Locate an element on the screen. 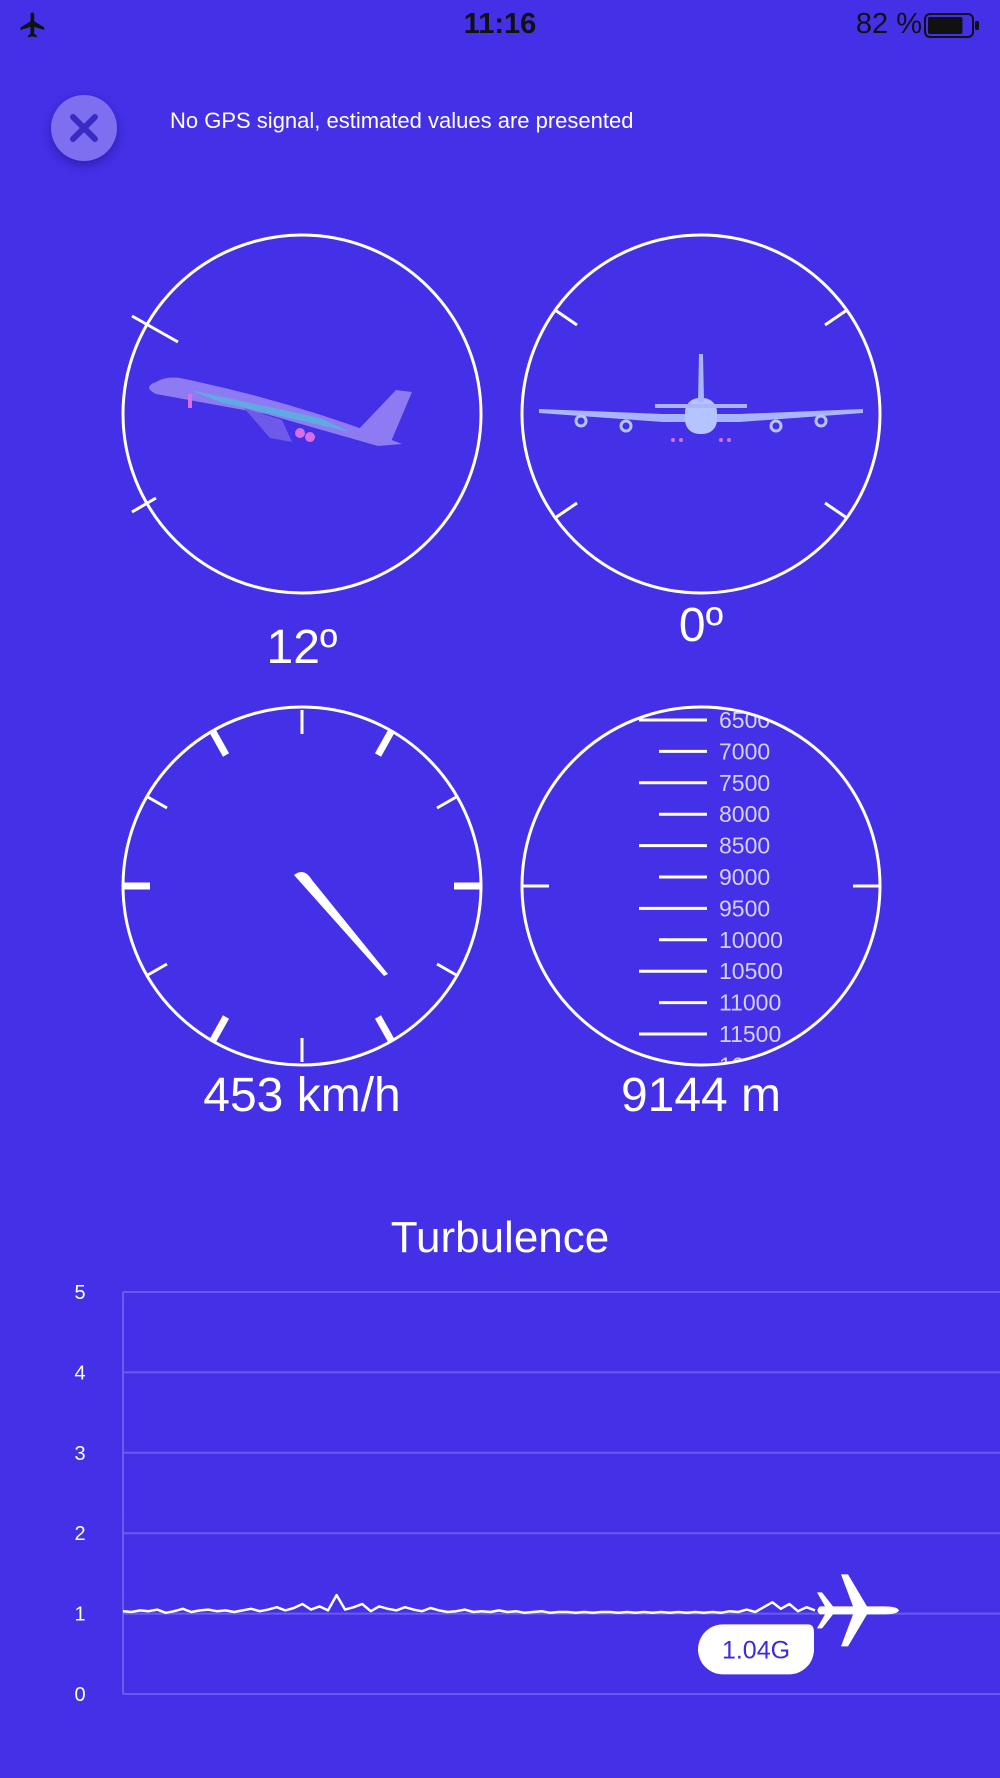  status-time: 11:16 is located at coordinates (500, 24).